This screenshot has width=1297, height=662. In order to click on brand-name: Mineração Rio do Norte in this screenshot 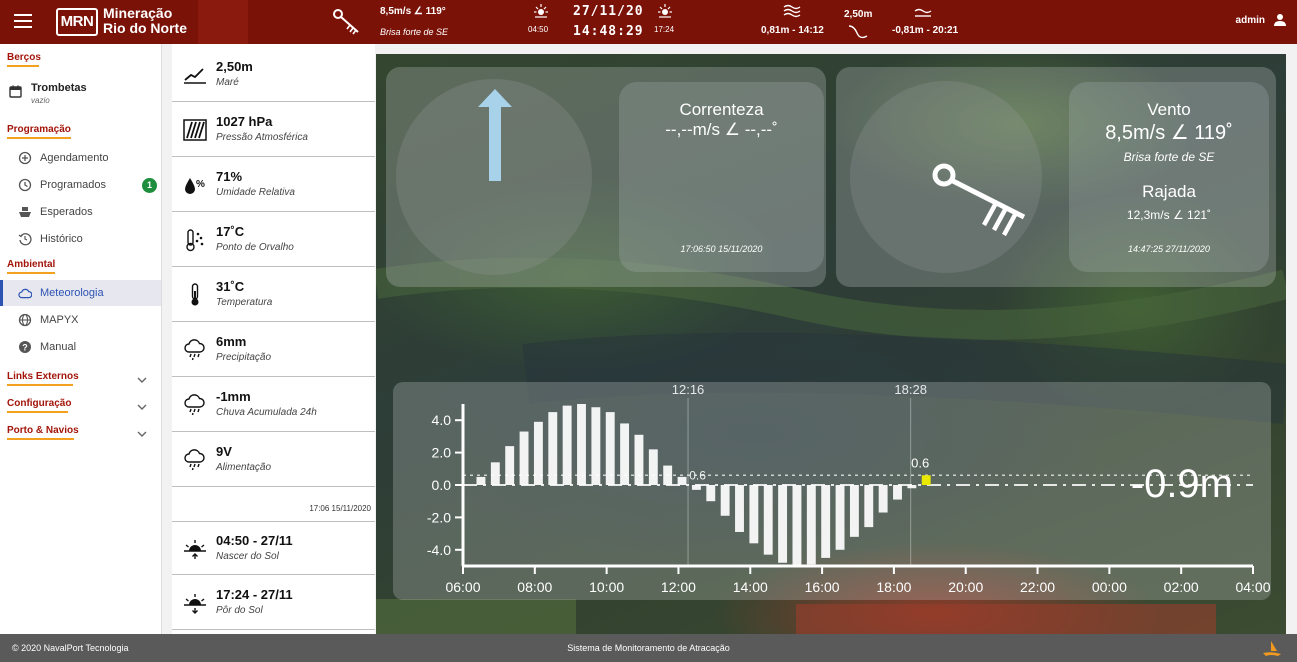, I will do `click(145, 21)`.